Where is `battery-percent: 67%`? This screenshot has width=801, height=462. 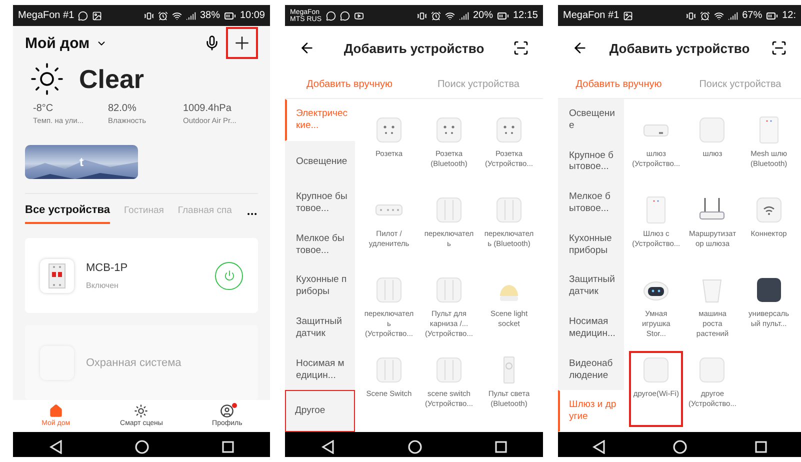
battery-percent: 67% is located at coordinates (752, 15).